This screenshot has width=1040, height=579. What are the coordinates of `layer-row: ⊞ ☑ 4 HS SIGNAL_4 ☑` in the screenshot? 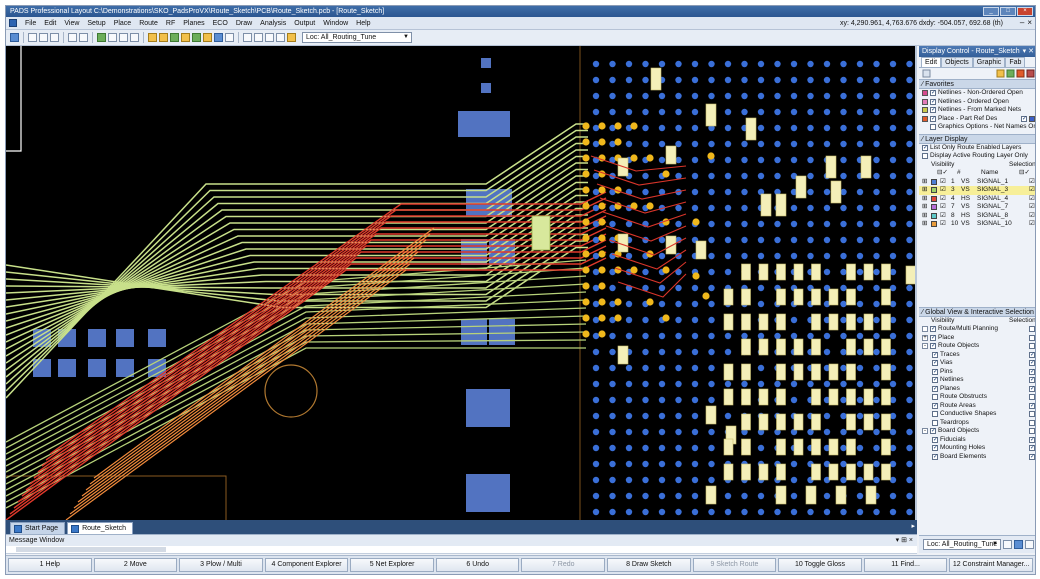 It's located at (977, 199).